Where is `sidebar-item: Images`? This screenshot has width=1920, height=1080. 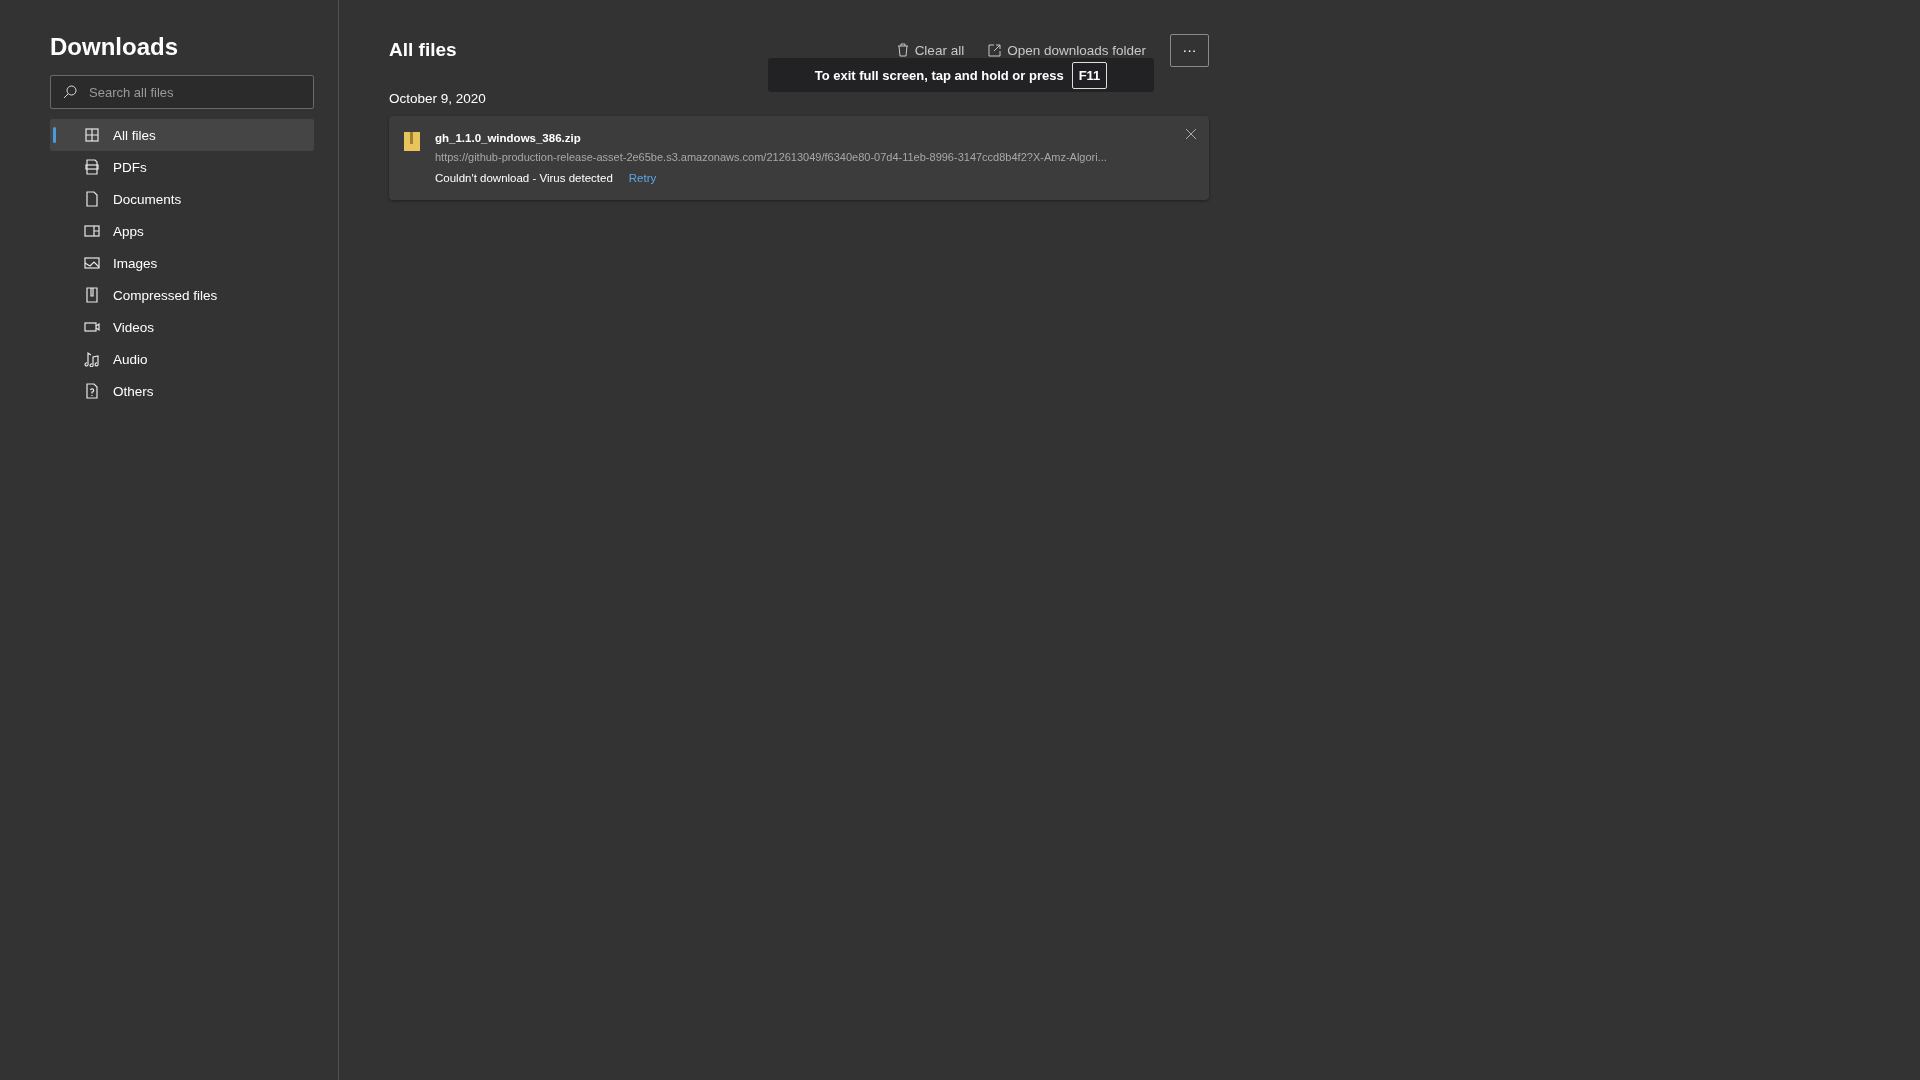 sidebar-item: Images is located at coordinates (182, 263).